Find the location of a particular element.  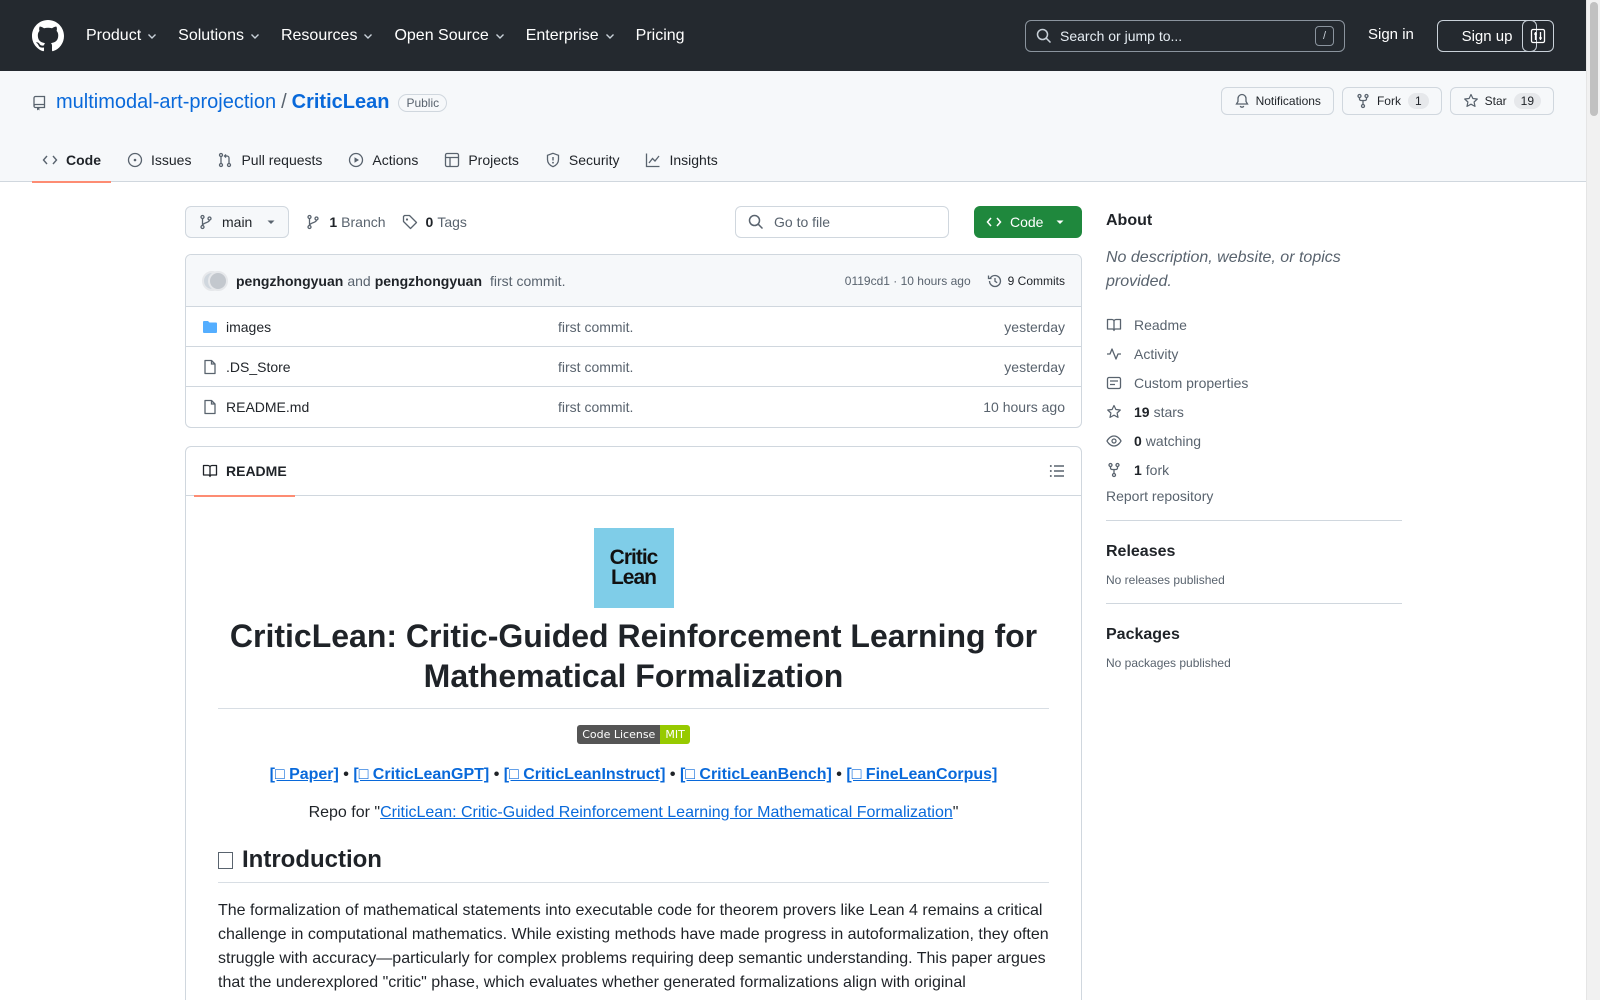

commit-coauthor-link: pengzhongyuan is located at coordinates (428, 281).